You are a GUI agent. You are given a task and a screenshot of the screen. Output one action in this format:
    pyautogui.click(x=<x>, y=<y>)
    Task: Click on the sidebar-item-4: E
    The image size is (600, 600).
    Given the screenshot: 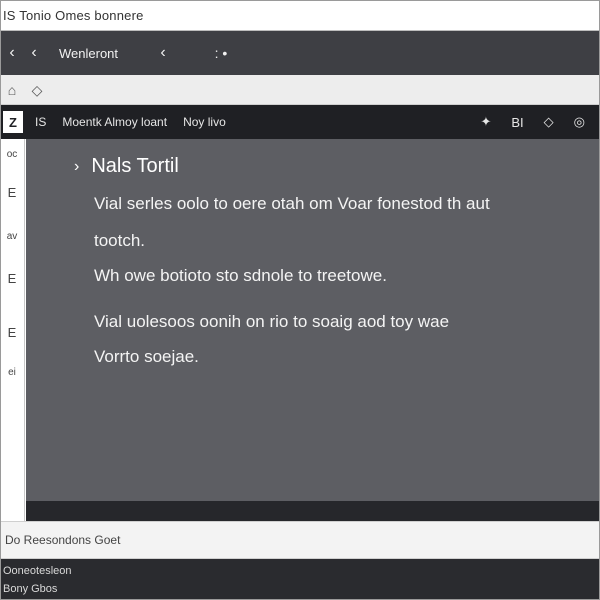 What is the action you would take?
    pyautogui.click(x=12, y=278)
    